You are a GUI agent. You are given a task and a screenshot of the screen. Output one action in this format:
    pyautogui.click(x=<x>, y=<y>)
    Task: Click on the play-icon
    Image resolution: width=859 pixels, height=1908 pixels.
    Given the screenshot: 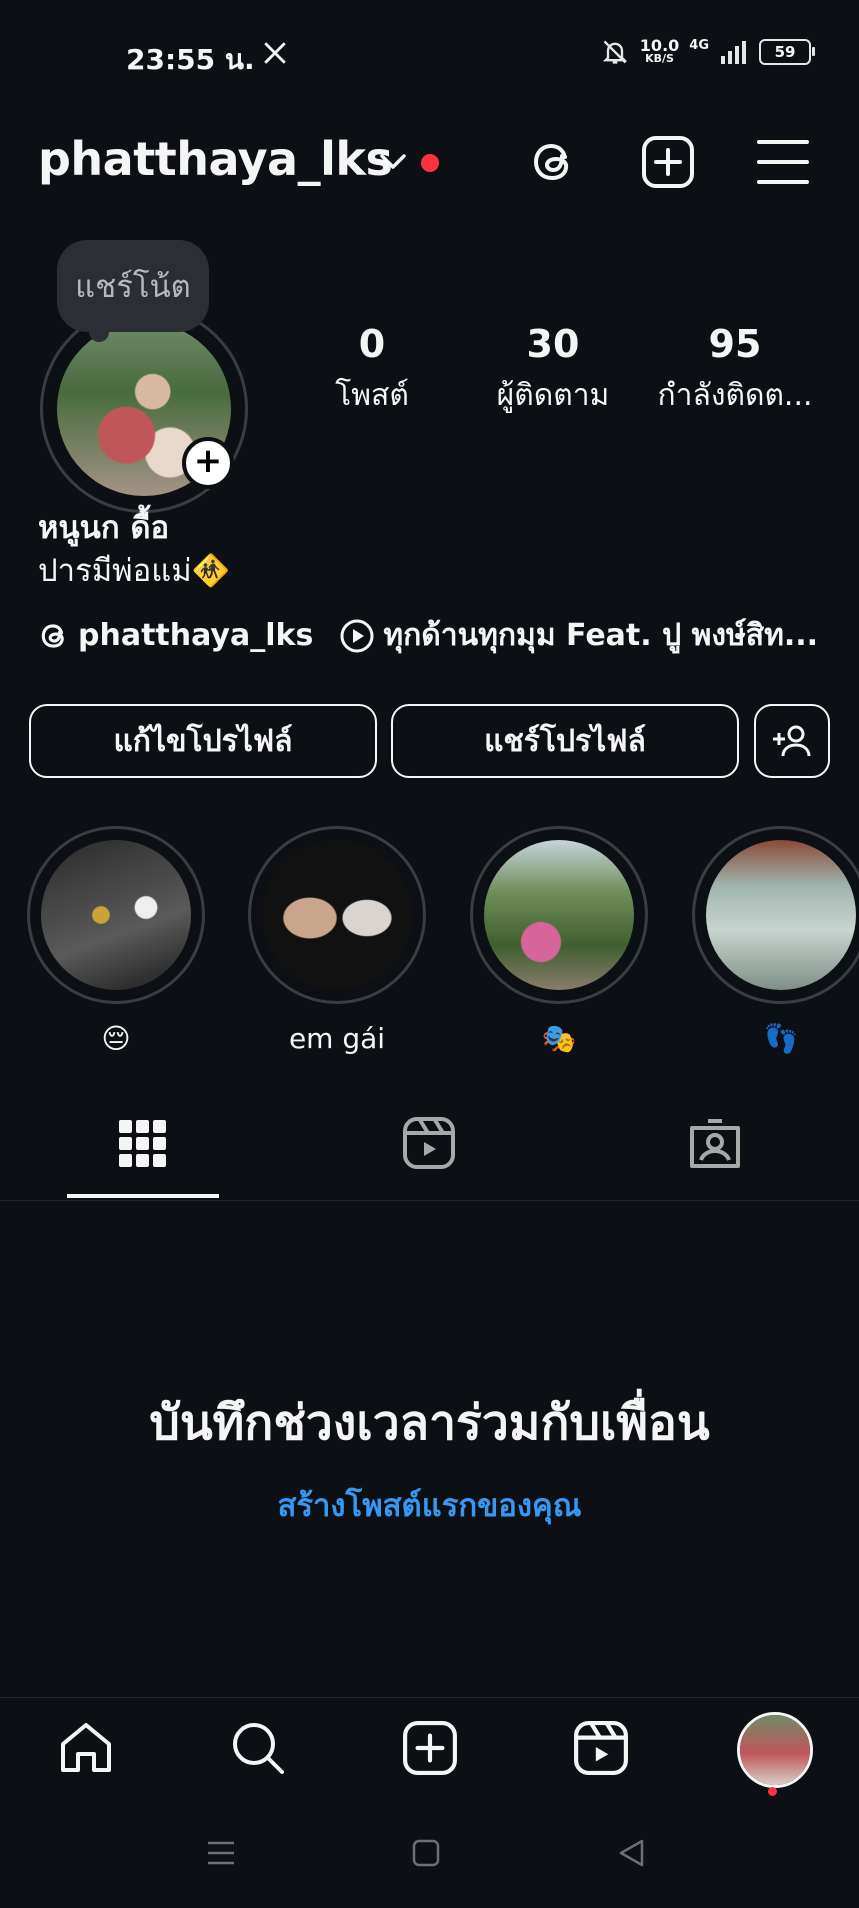 What is the action you would take?
    pyautogui.click(x=357, y=636)
    